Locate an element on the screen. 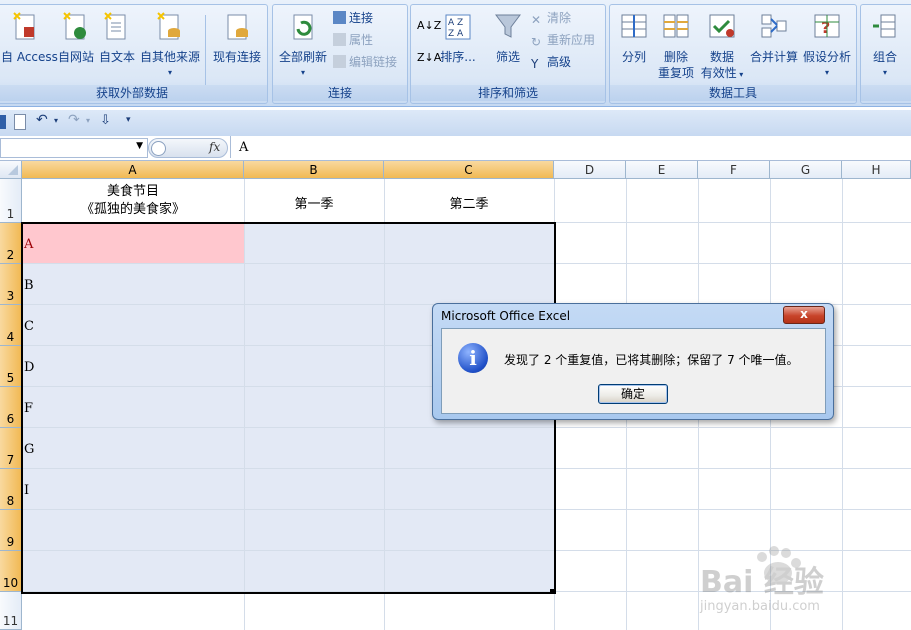 Image resolution: width=911 pixels, height=630 pixels. connections-button: 连接 is located at coordinates (353, 18).